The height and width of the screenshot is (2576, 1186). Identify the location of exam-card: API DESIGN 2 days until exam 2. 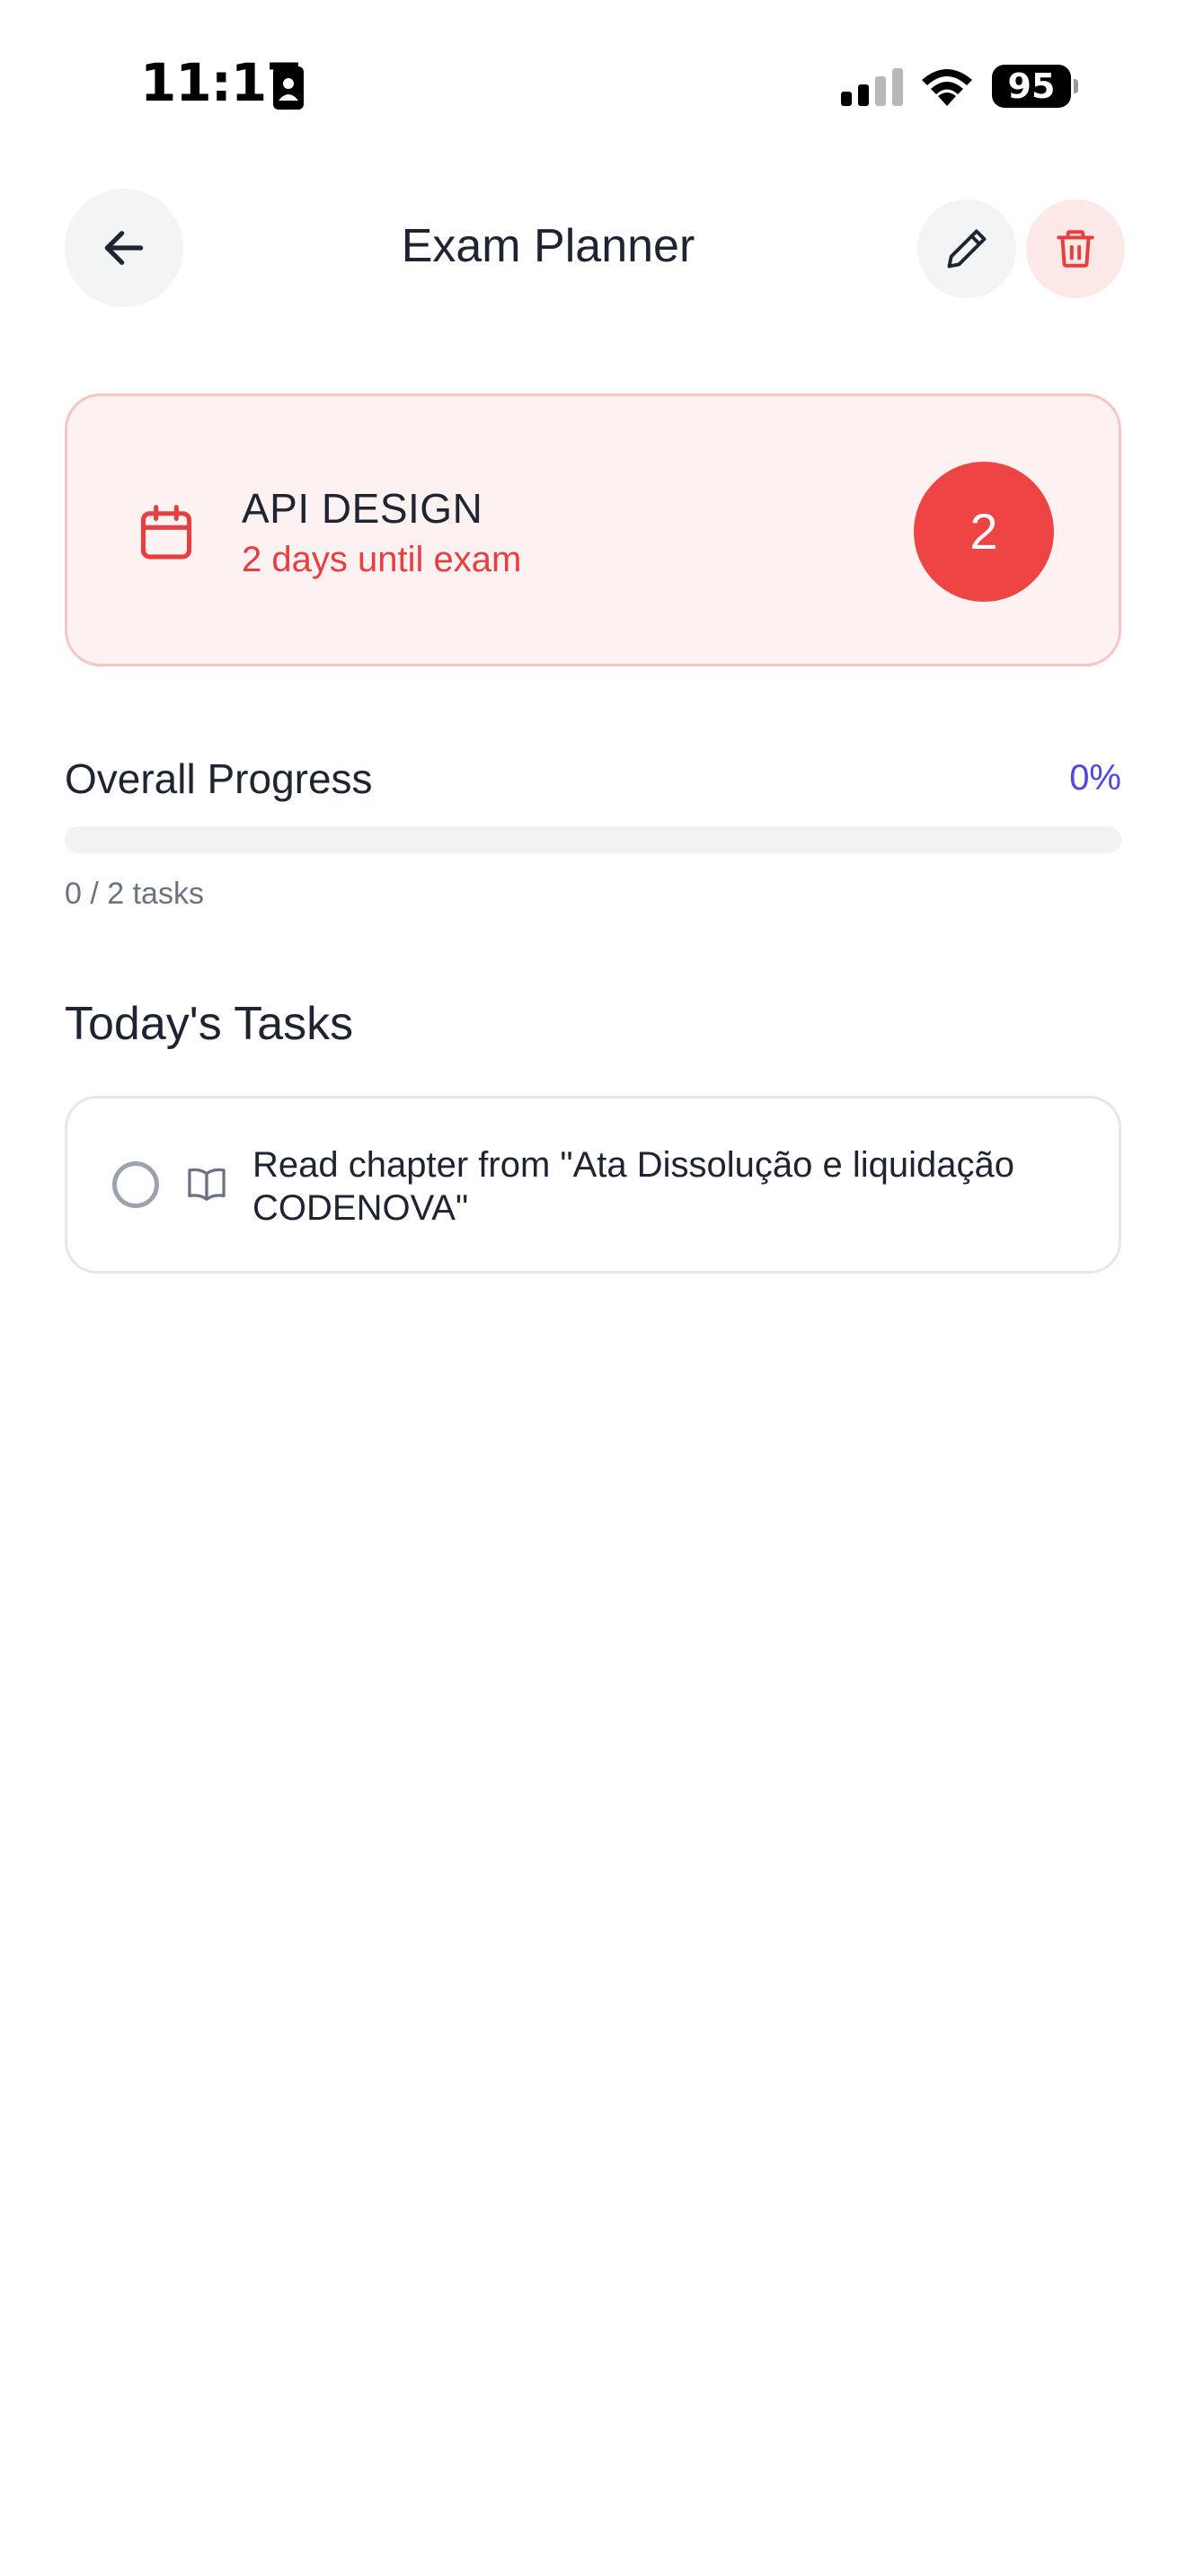
(593, 529).